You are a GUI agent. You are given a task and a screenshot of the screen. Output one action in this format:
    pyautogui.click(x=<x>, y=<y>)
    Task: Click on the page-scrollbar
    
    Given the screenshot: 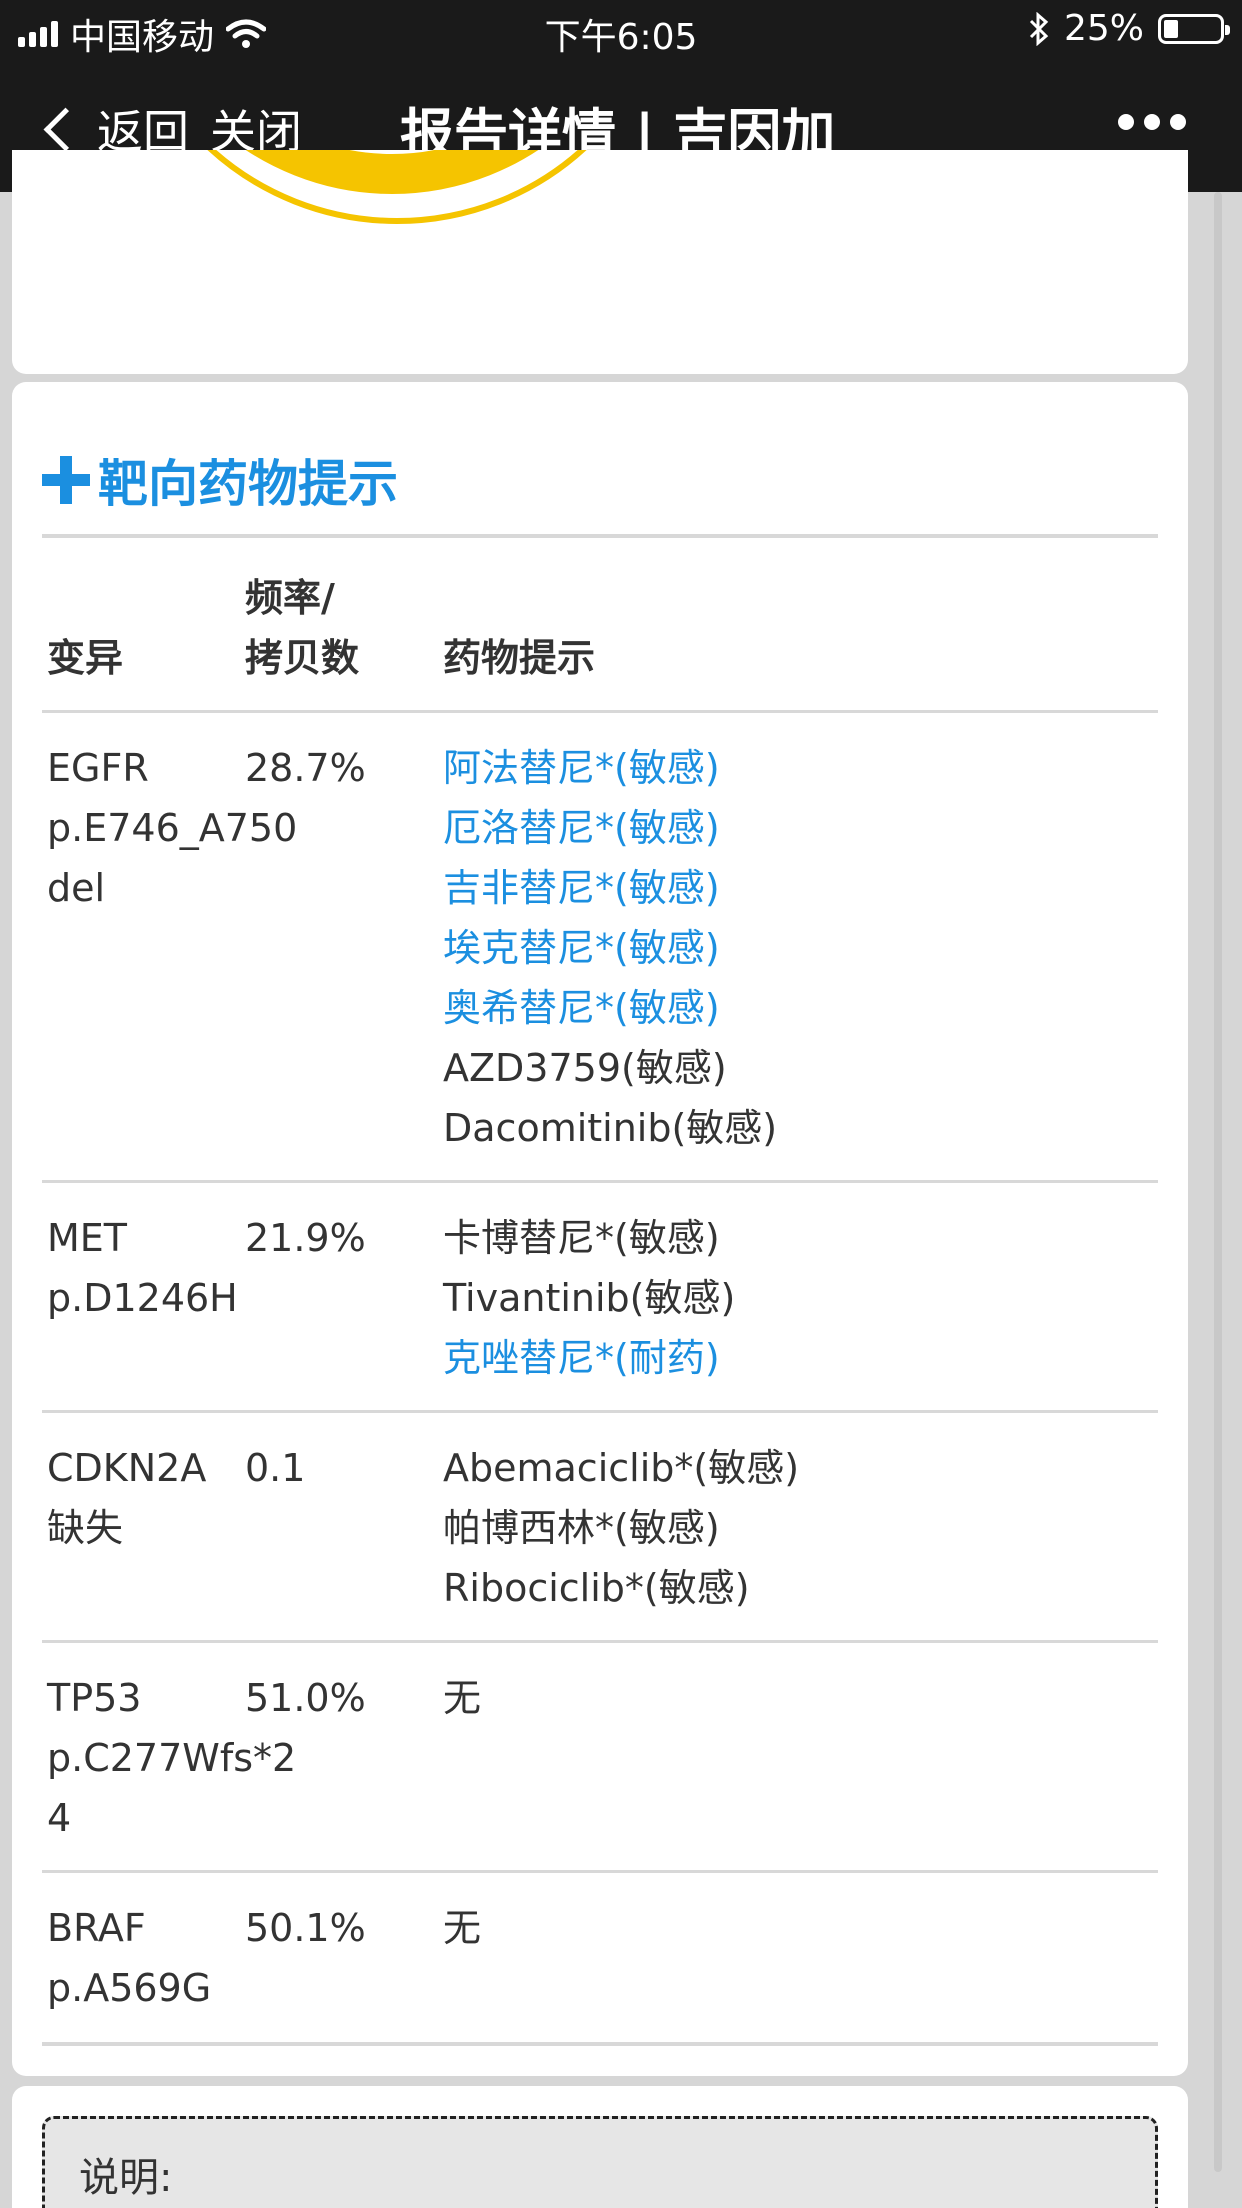 What is the action you would take?
    pyautogui.click(x=1218, y=1182)
    